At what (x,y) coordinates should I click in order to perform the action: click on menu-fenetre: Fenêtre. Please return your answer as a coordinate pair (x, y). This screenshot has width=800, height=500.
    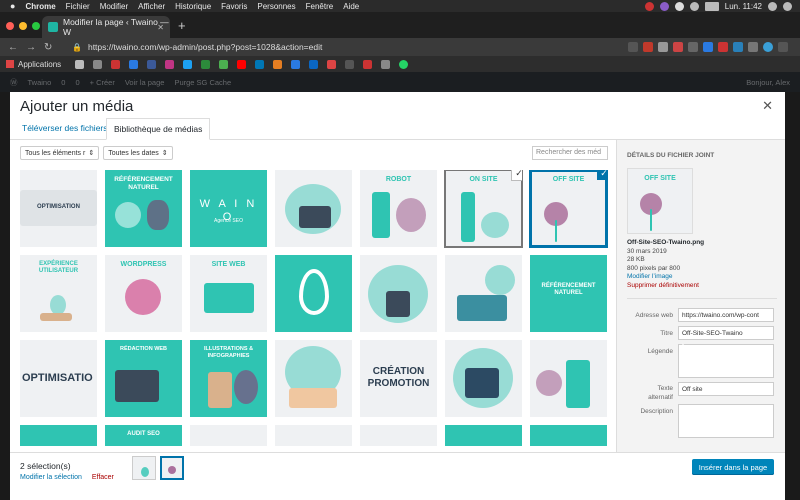
    Looking at the image, I should click on (320, 6).